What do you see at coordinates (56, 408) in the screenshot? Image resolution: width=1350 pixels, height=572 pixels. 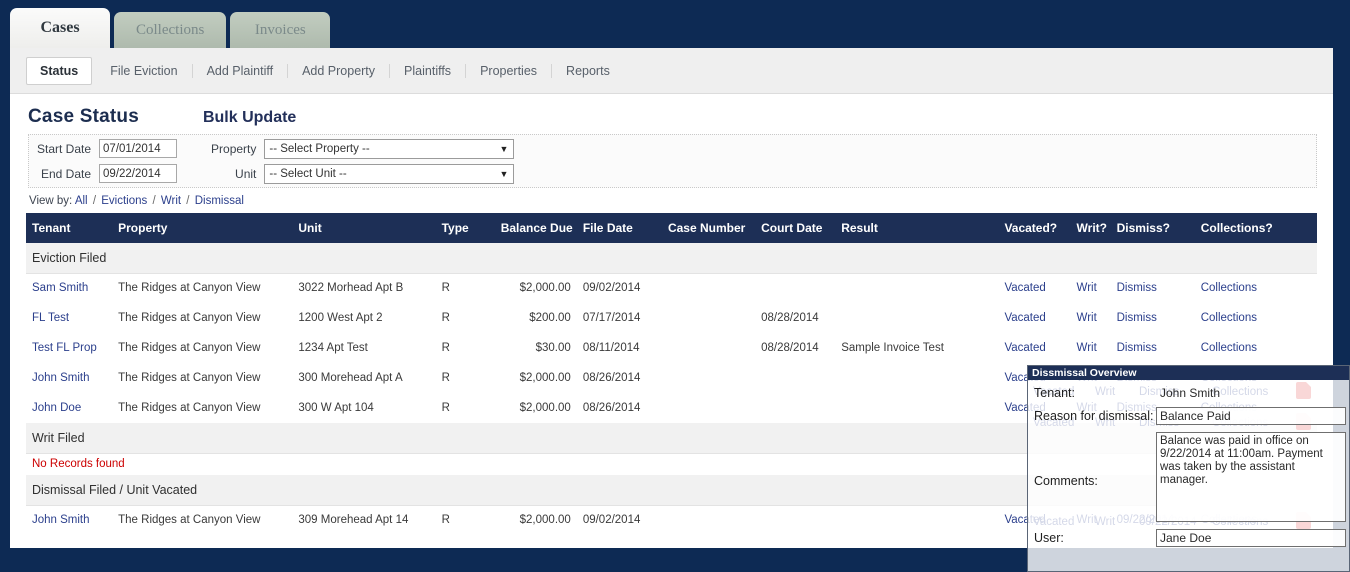 I see `cell-tenant-link: John Doe` at bounding box center [56, 408].